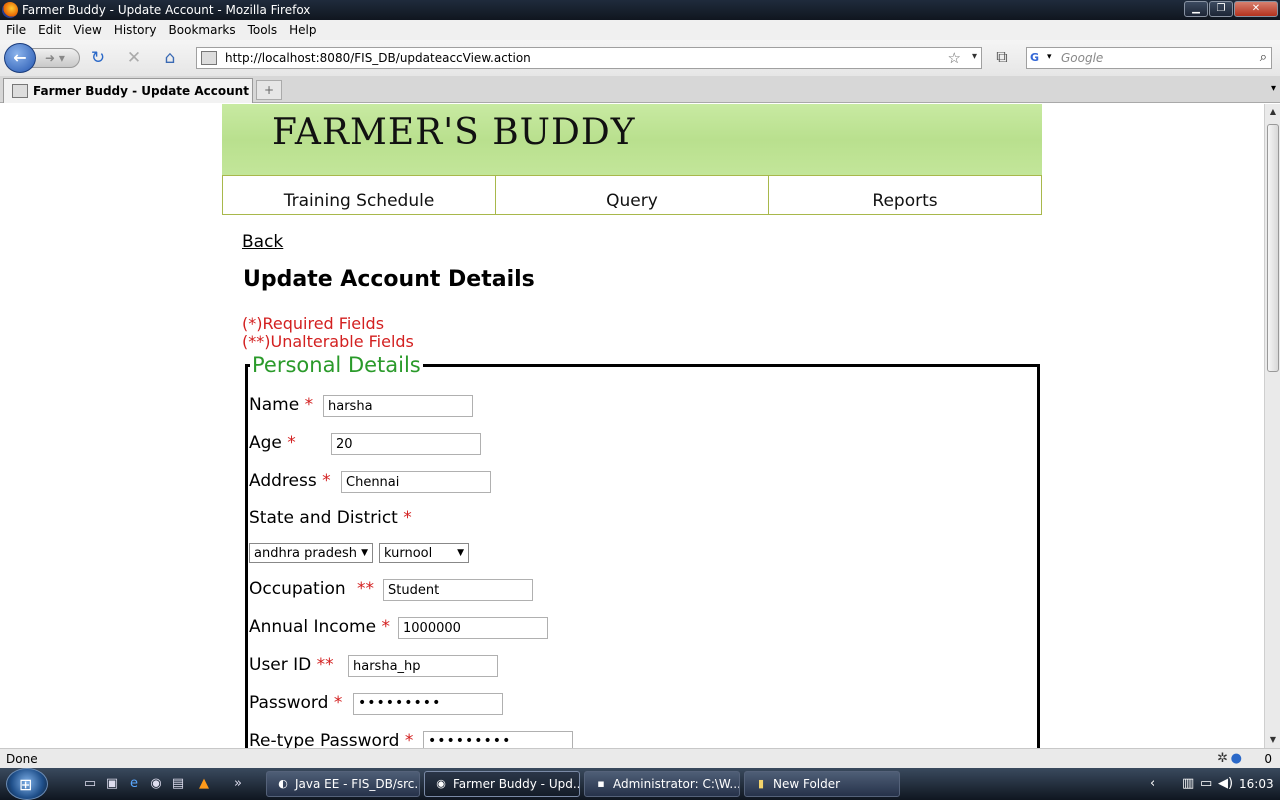 This screenshot has width=1280, height=800. Describe the element at coordinates (398, 406) in the screenshot. I see `name-input: harsha` at that location.